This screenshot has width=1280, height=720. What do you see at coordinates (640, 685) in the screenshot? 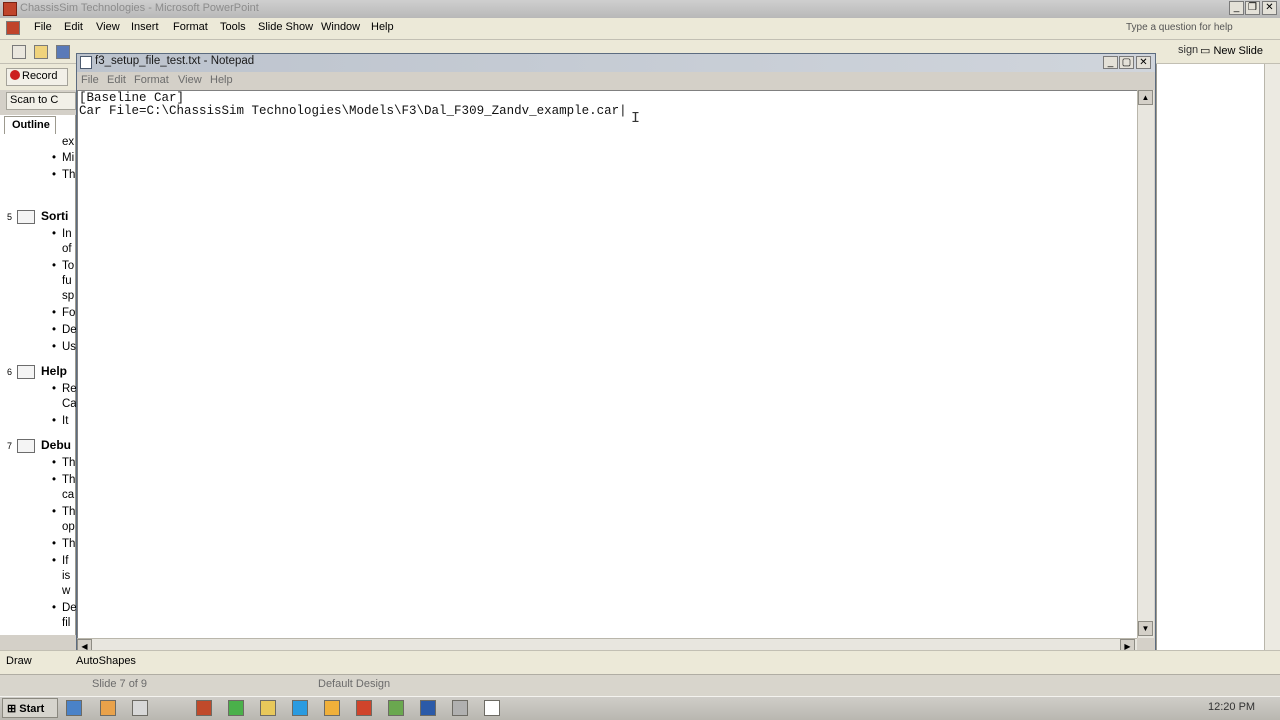
I see `powerpoint-statusbar` at bounding box center [640, 685].